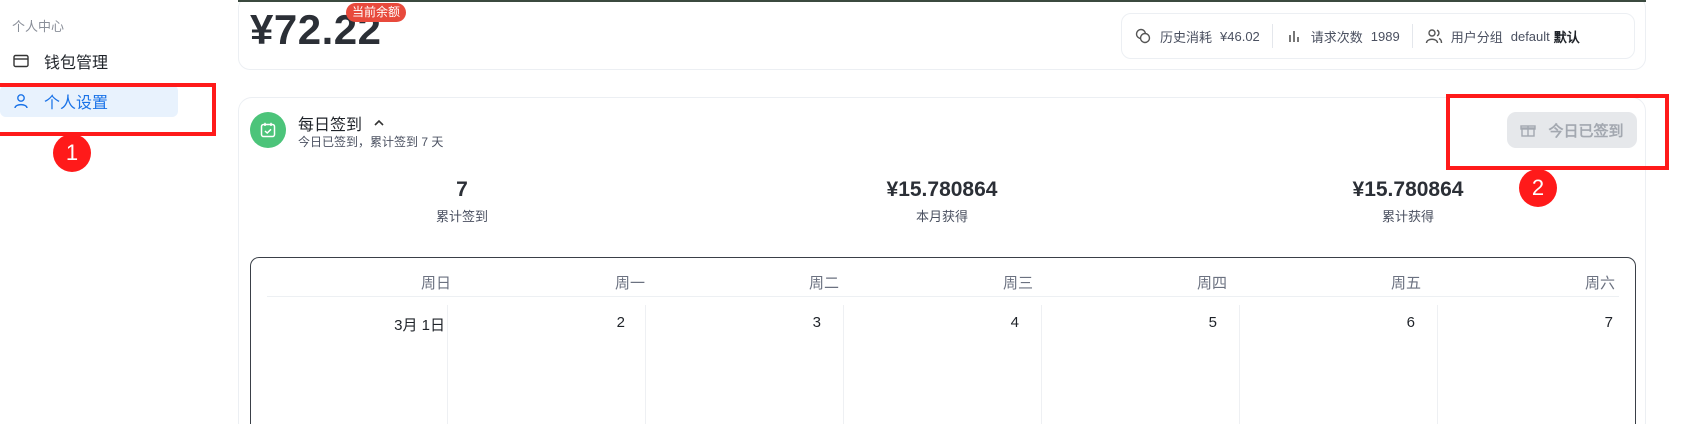 This screenshot has height=424, width=1681. I want to click on calendar-day: 7, so click(1593, 322).